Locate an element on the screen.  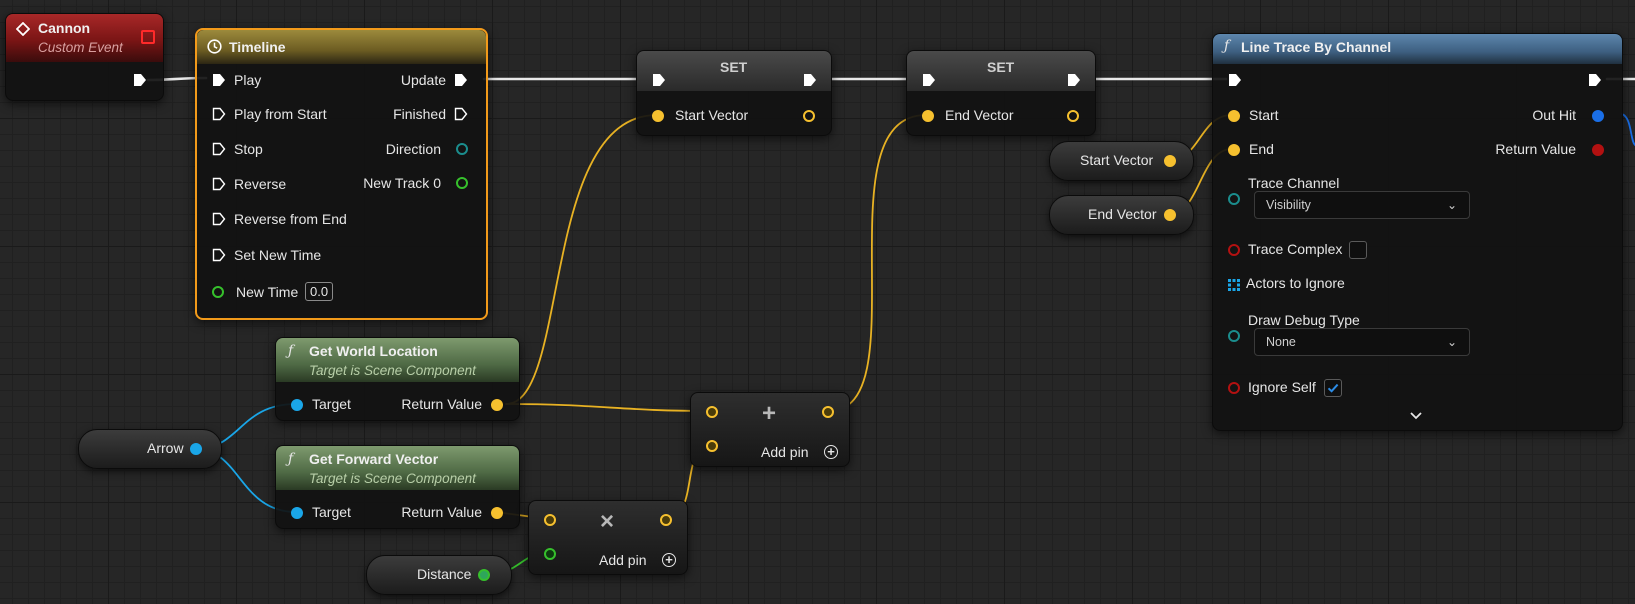
reverse-label: Reverse is located at coordinates (260, 184).